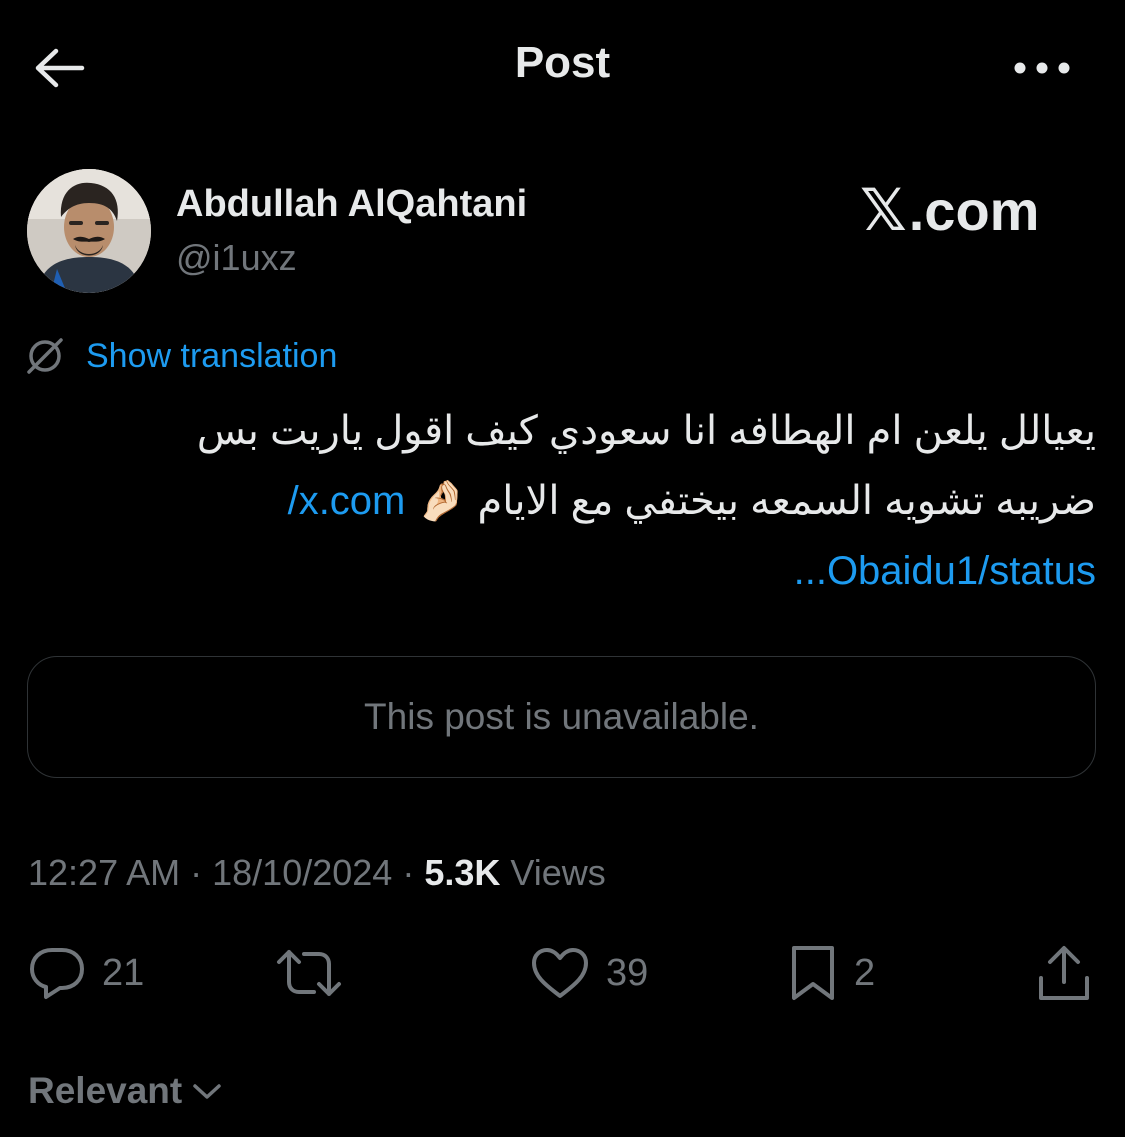  What do you see at coordinates (236, 258) in the screenshot?
I see `author-handle: @i1uxz` at bounding box center [236, 258].